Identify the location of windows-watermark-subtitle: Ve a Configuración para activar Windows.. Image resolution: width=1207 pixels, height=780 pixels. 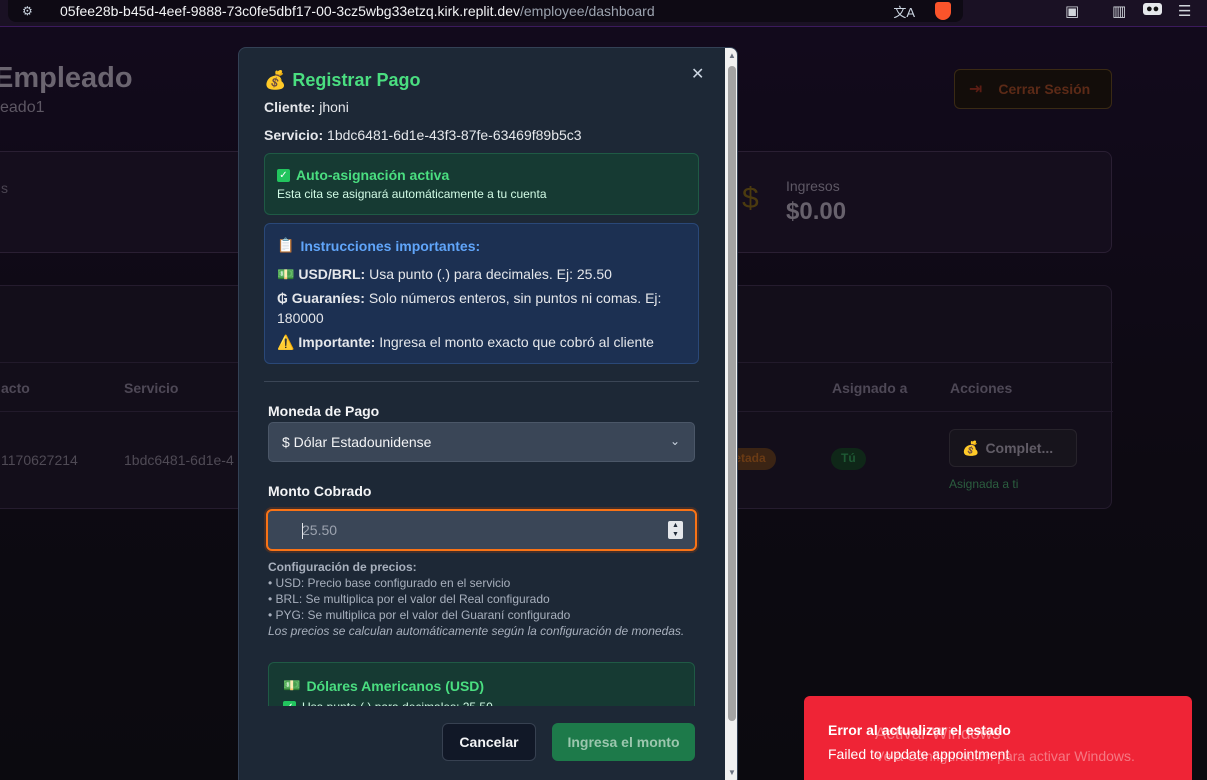
(1005, 756).